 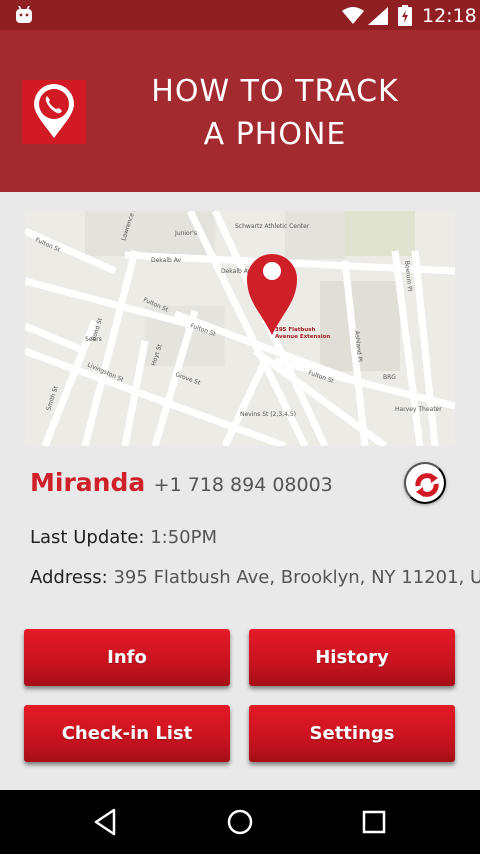 I want to click on app-title-line-2: A PHONE, so click(x=275, y=134).